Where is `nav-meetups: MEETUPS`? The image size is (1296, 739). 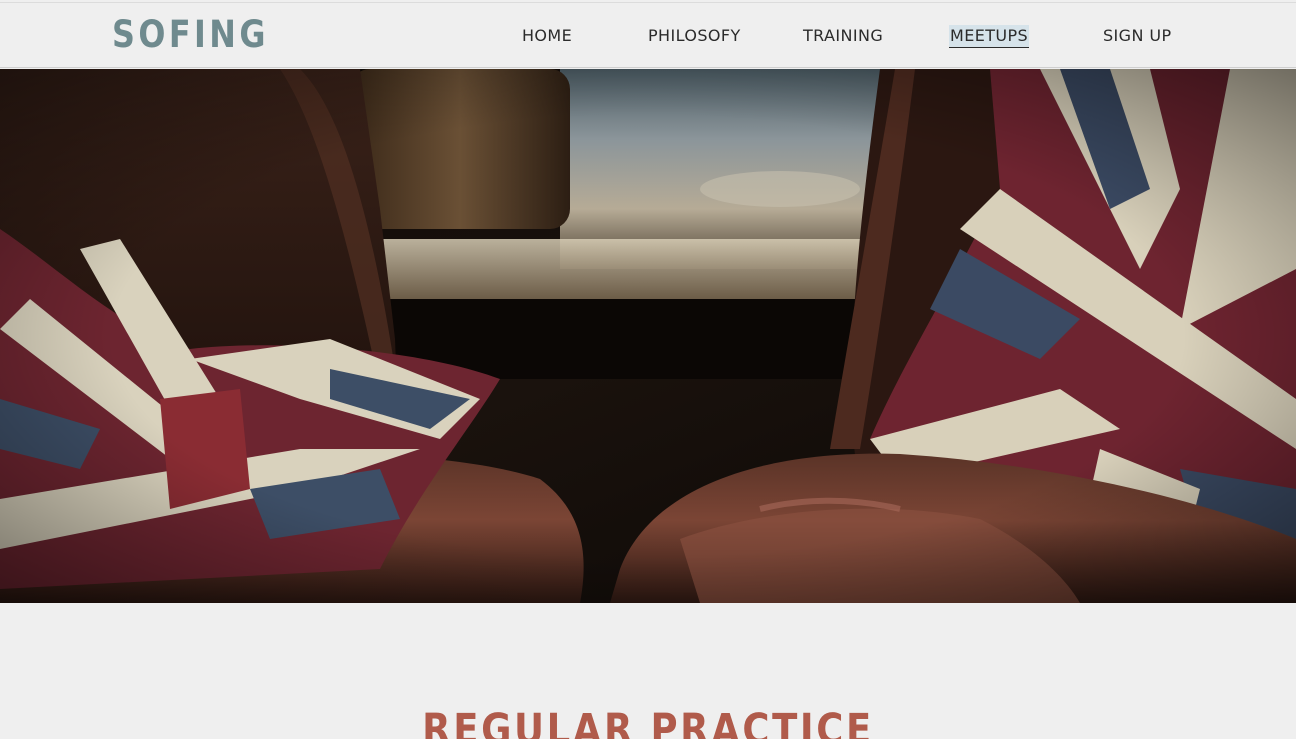 nav-meetups: MEETUPS is located at coordinates (989, 36).